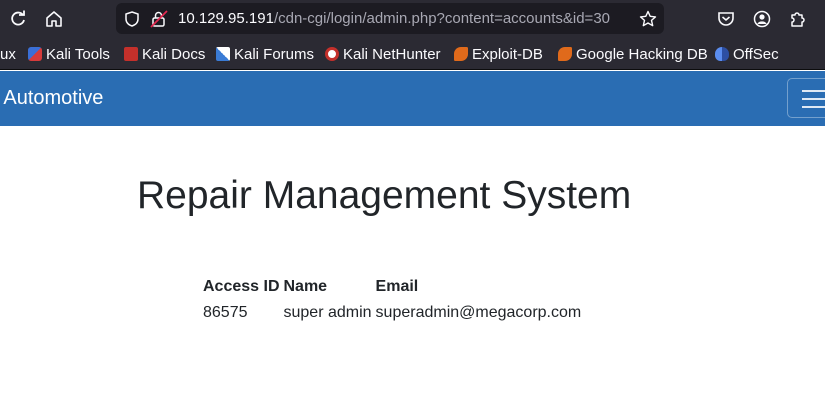  I want to click on kali-nethunter-icon, so click(332, 54).